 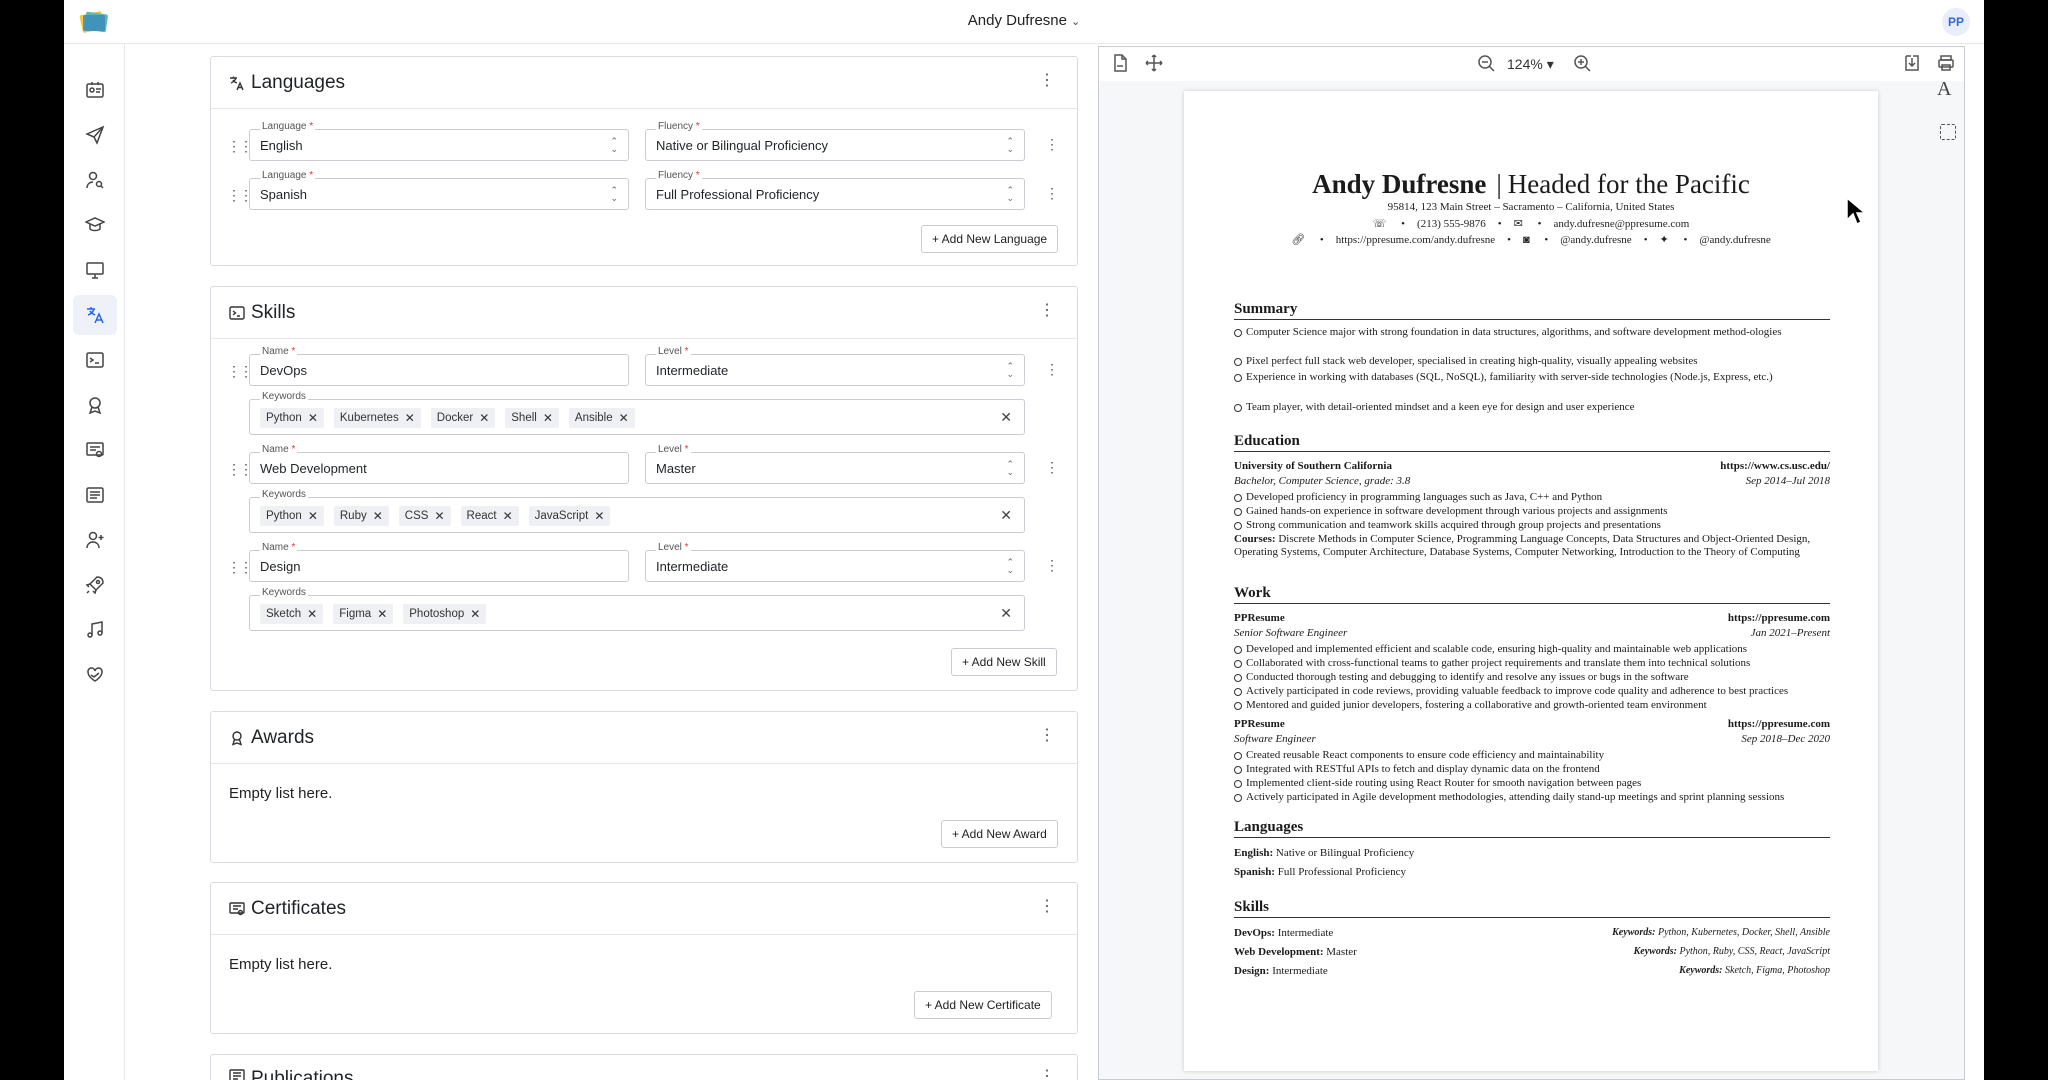 What do you see at coordinates (1530, 64) in the screenshot?
I see `zoom-level: 124% ▾` at bounding box center [1530, 64].